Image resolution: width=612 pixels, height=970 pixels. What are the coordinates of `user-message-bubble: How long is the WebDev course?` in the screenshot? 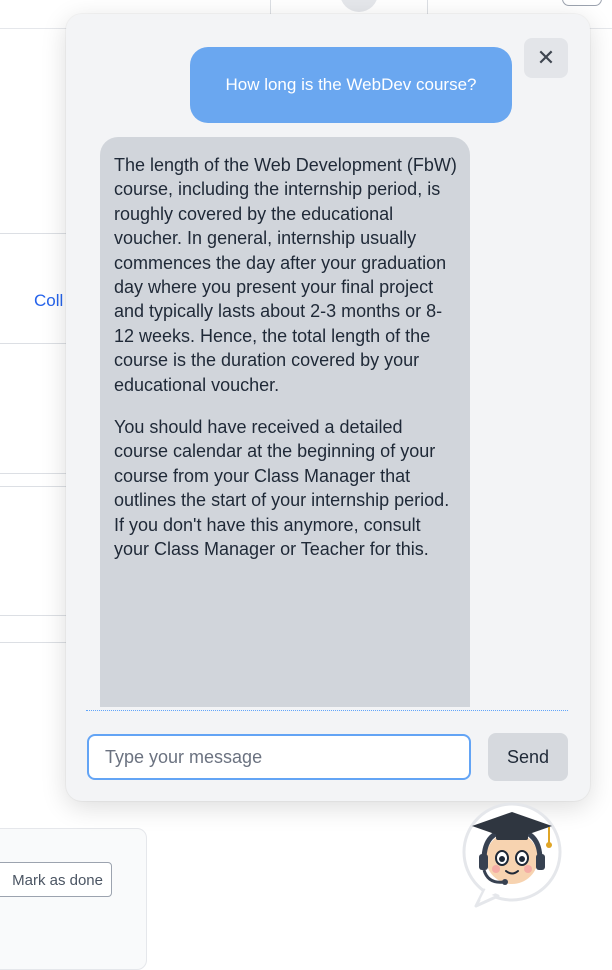 It's located at (351, 85).